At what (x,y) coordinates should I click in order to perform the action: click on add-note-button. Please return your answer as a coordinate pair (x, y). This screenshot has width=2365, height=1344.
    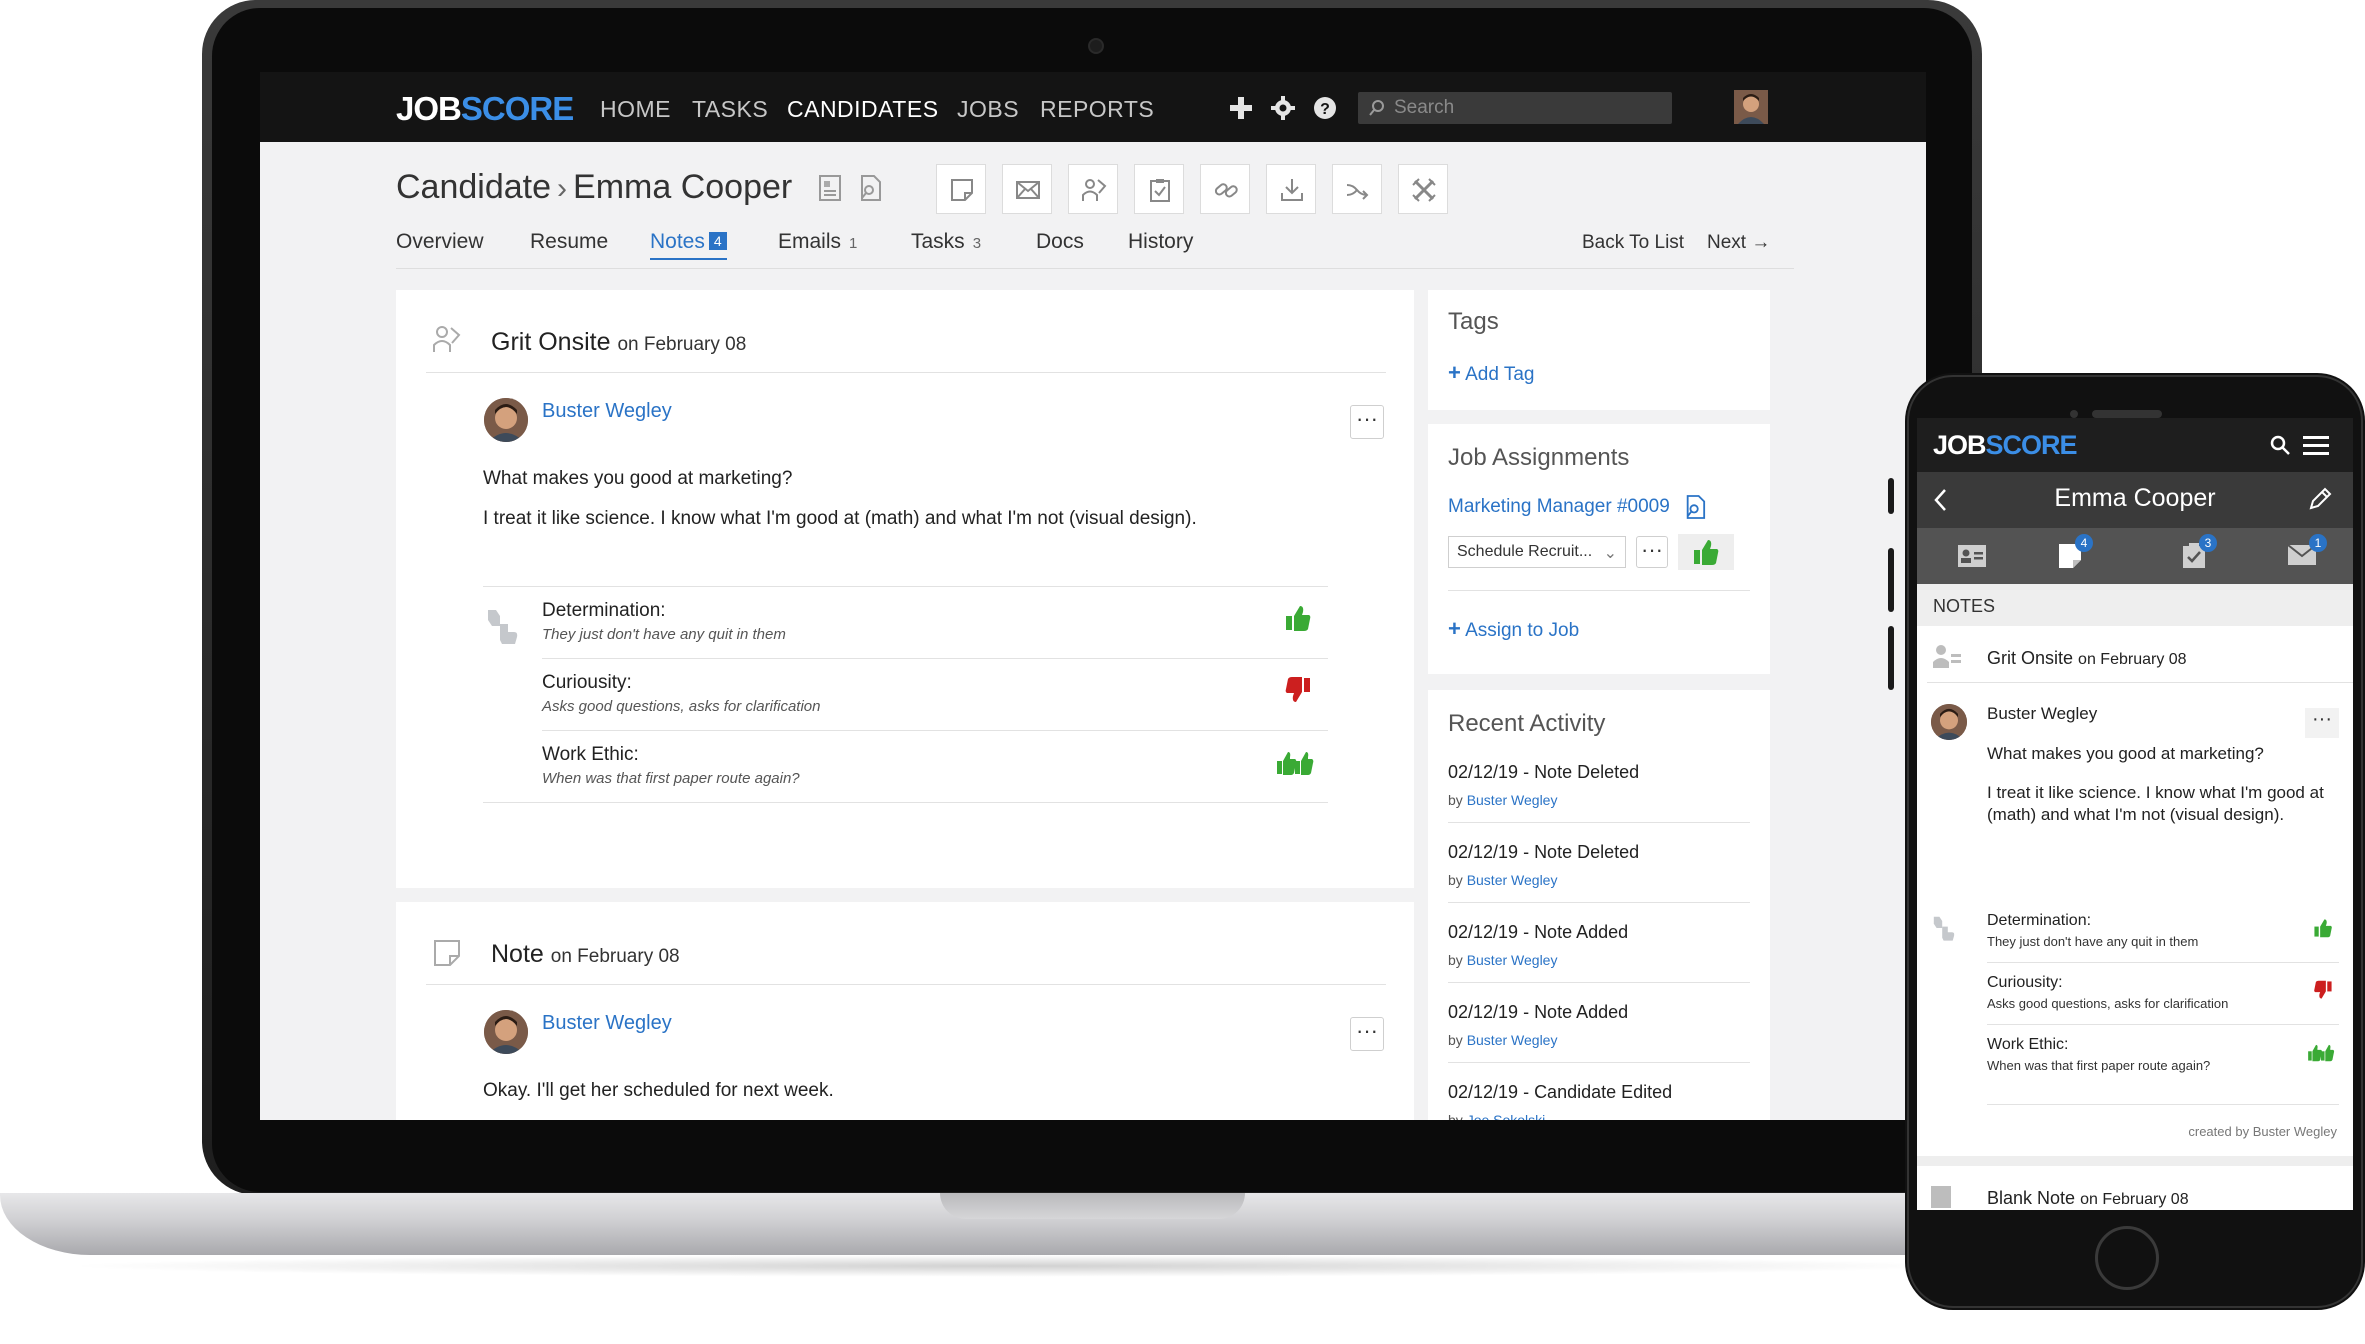
    Looking at the image, I should click on (961, 189).